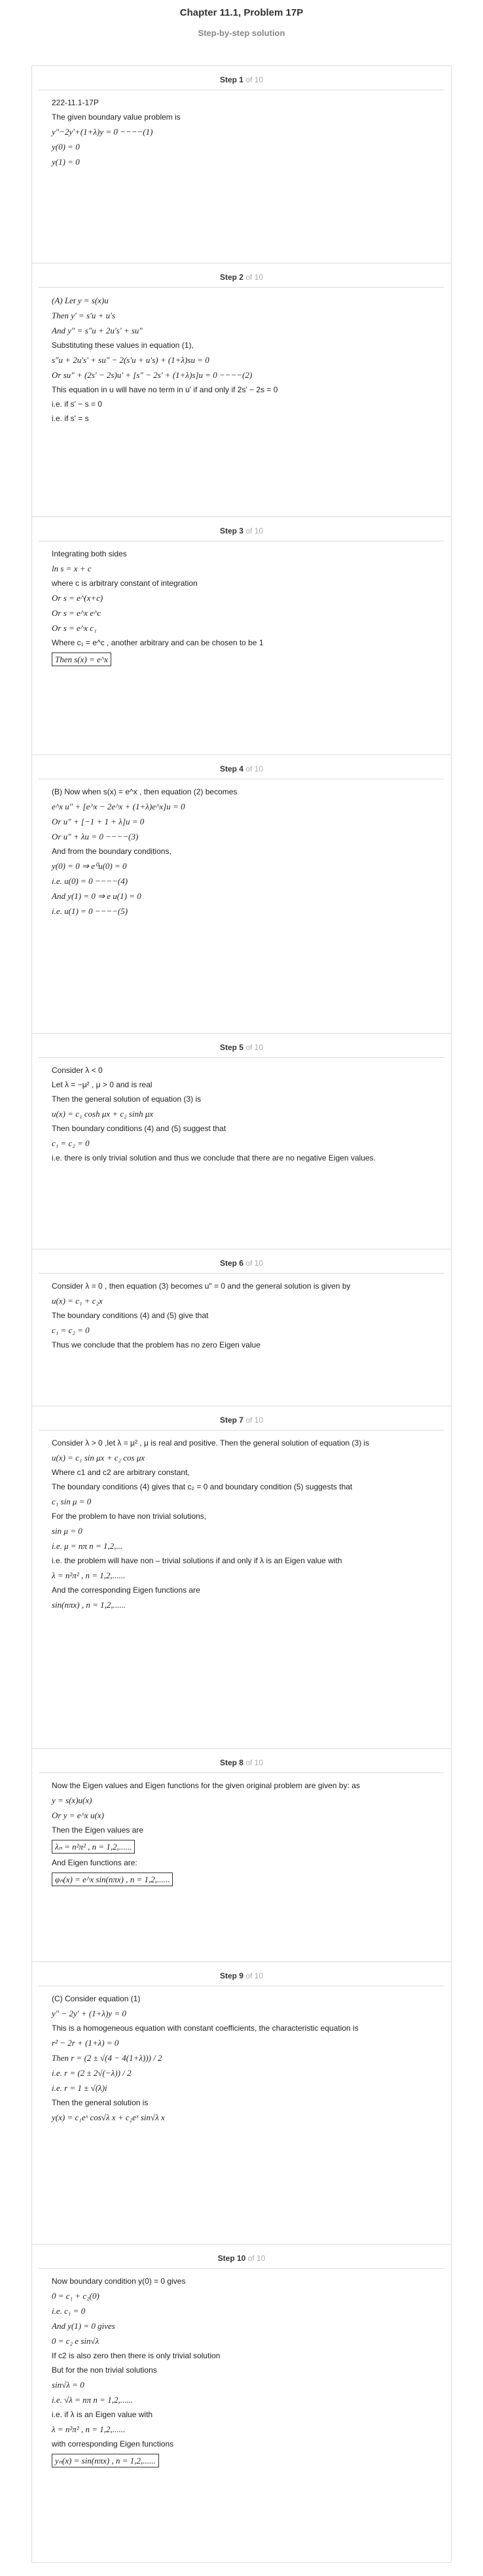 The height and width of the screenshot is (2576, 483). What do you see at coordinates (75, 102) in the screenshot?
I see `line-text: 222-11.1-17P` at bounding box center [75, 102].